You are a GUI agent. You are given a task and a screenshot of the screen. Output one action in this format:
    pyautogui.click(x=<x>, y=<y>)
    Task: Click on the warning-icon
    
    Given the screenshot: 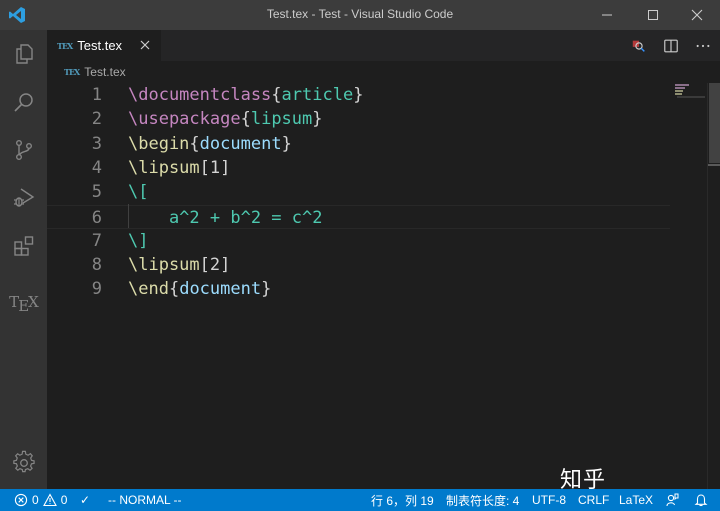 What is the action you would take?
    pyautogui.click(x=49, y=500)
    